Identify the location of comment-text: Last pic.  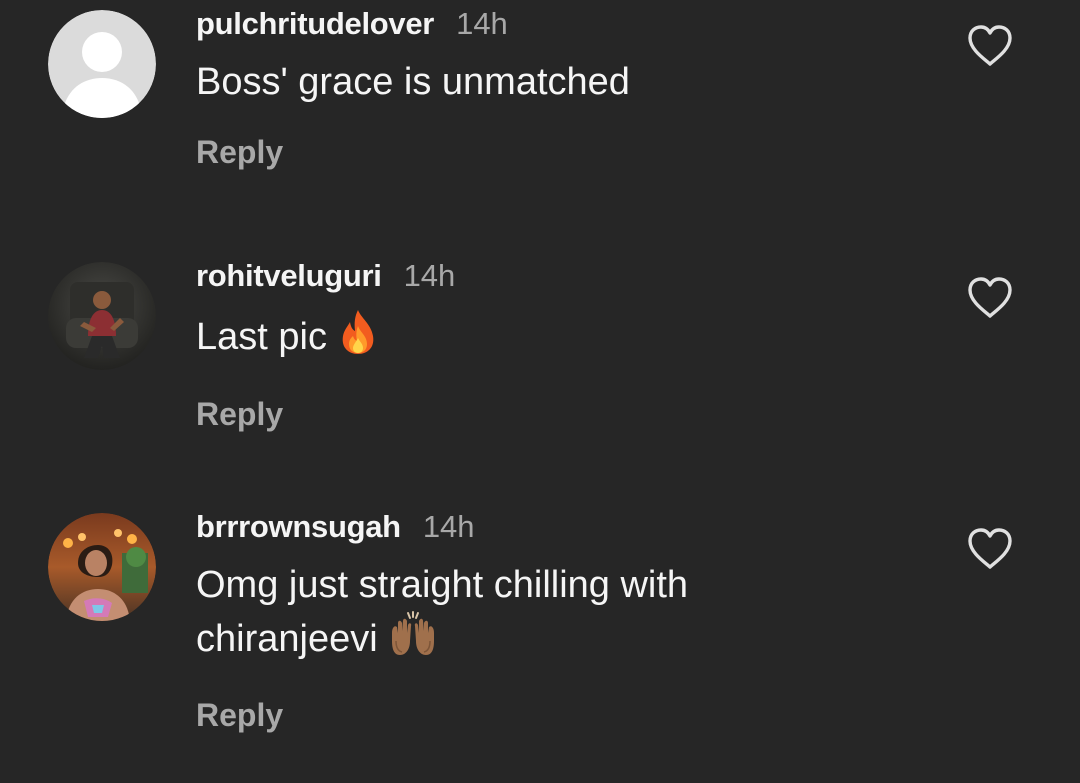
(546, 339).